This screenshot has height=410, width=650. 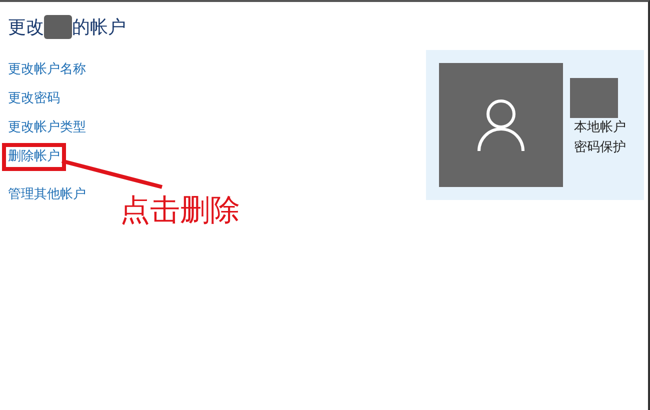 I want to click on window-title: 的帐户, so click(x=99, y=27).